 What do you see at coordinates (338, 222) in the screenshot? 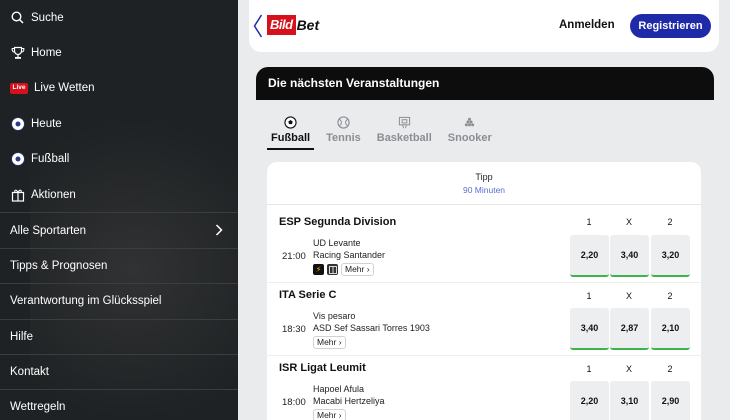
I see `league-title: ESP Segunda Division` at bounding box center [338, 222].